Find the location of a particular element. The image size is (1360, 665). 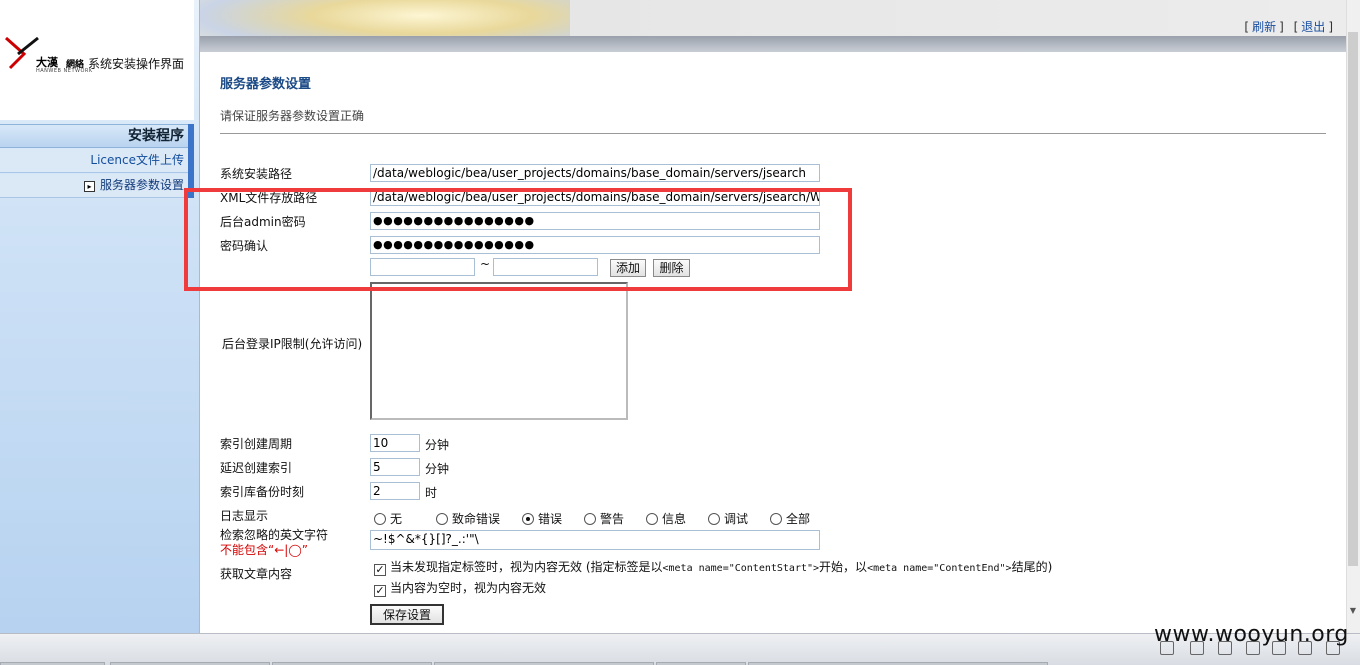

page-title: 服务器参数设置 is located at coordinates (266, 84).